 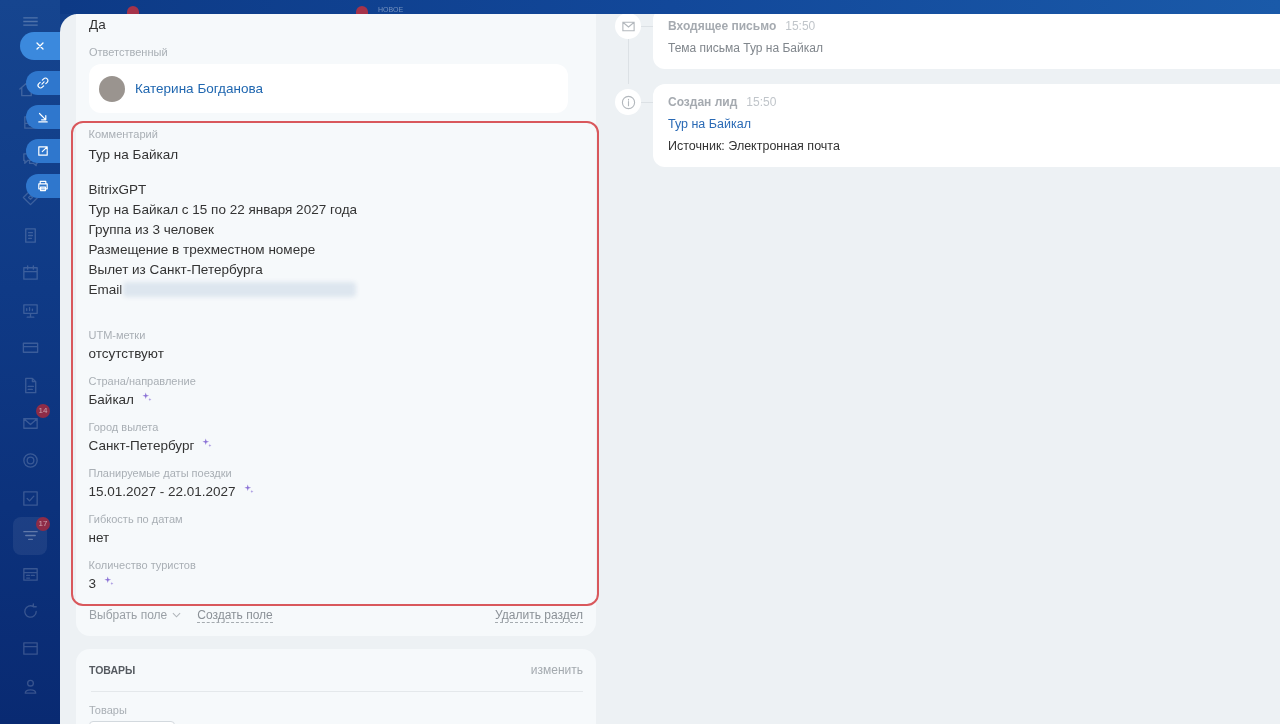 What do you see at coordinates (135, 615) in the screenshot?
I see `select-field-button: Выбрать поле` at bounding box center [135, 615].